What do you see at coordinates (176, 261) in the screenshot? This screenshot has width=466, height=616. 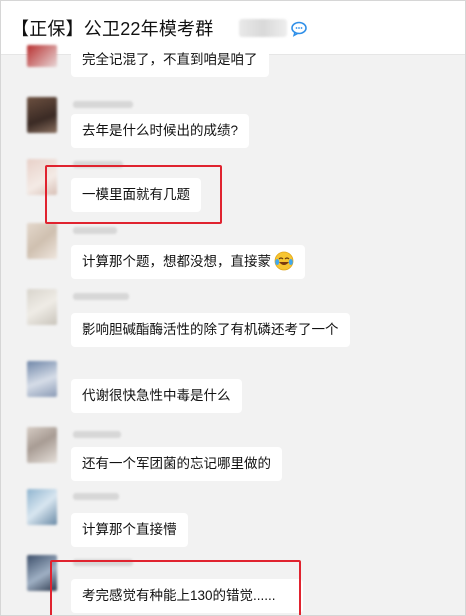 I see `message-text: 计算那个题，想都没想，直接蒙` at bounding box center [176, 261].